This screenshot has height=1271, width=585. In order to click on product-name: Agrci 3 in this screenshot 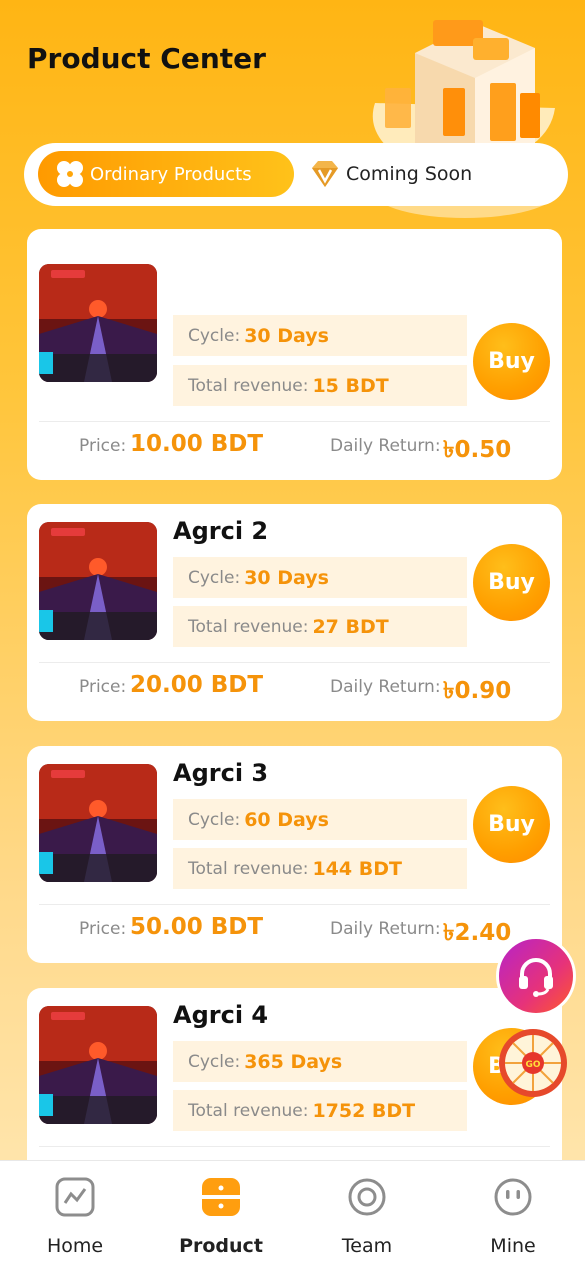, I will do `click(221, 773)`.